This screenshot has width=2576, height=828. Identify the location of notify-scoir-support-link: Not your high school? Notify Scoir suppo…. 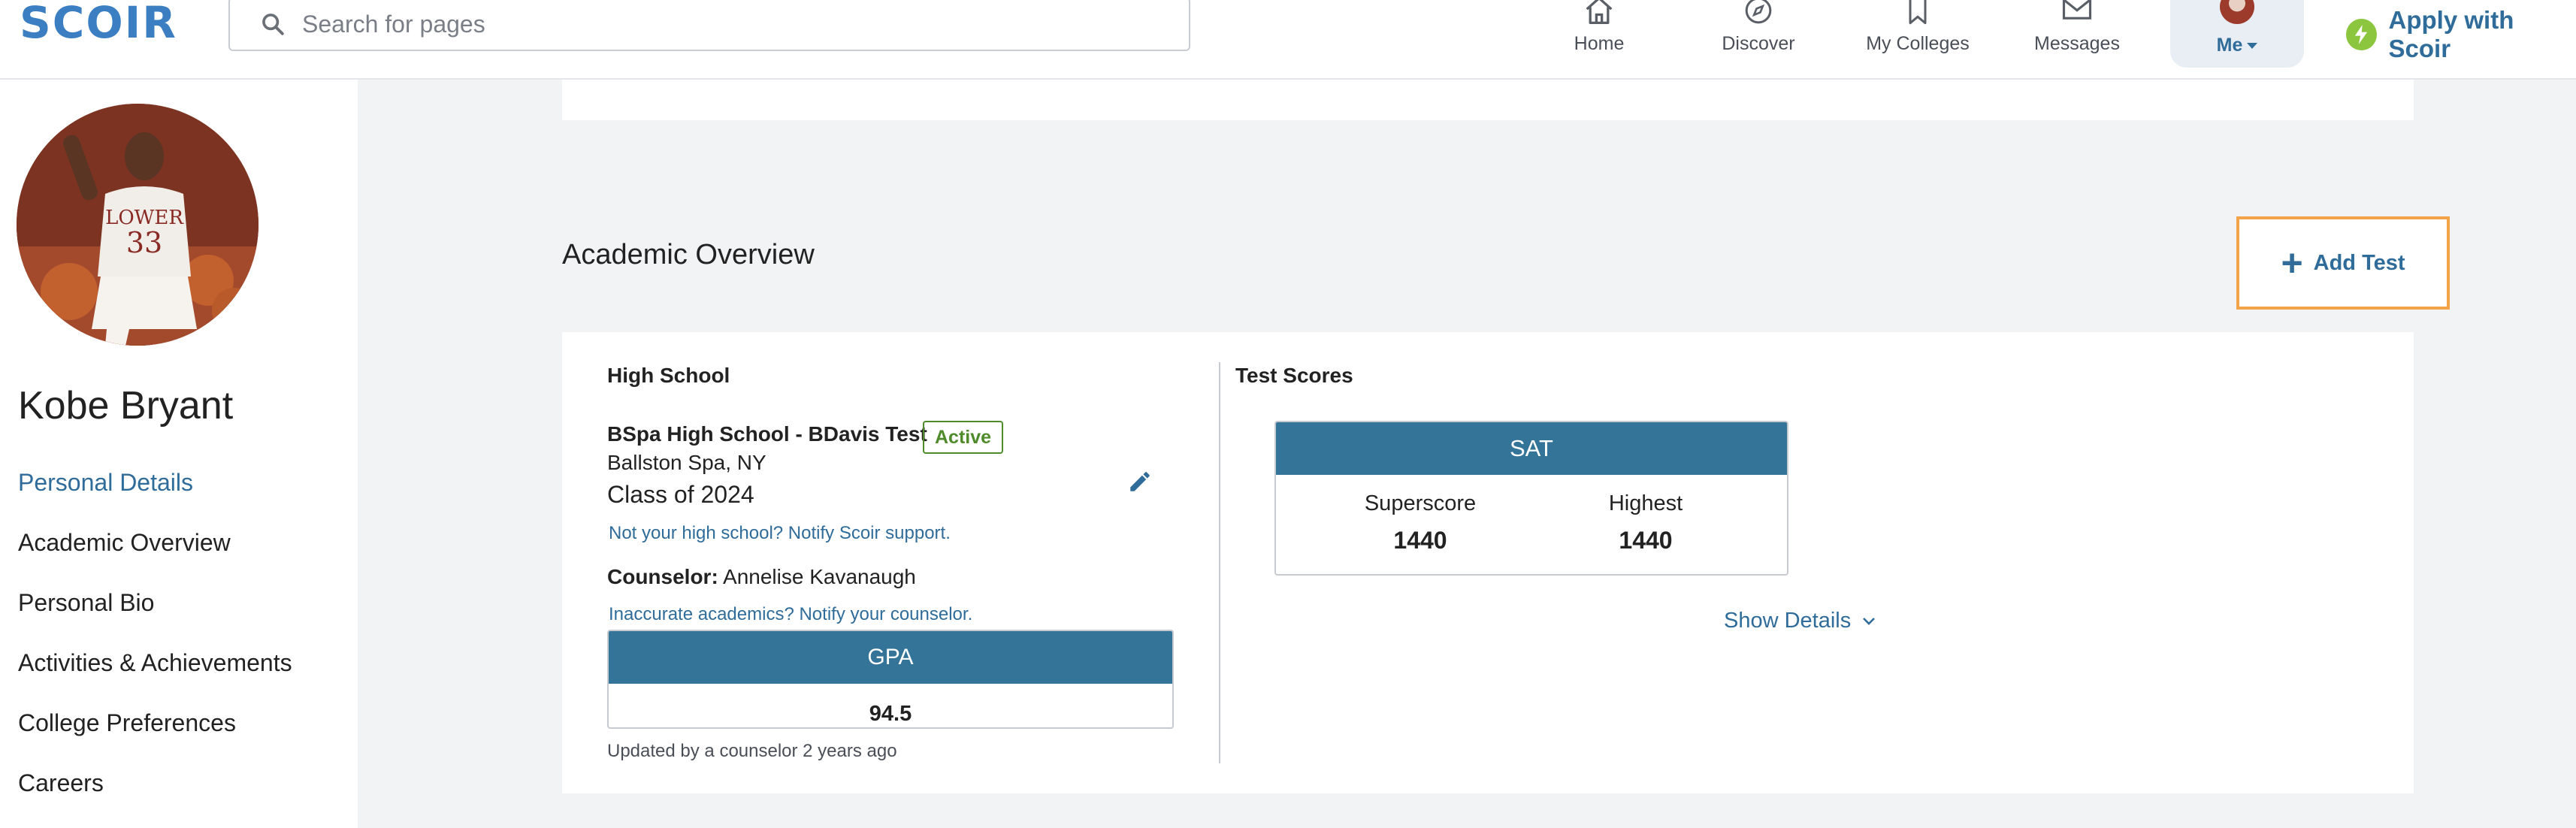
(780, 533).